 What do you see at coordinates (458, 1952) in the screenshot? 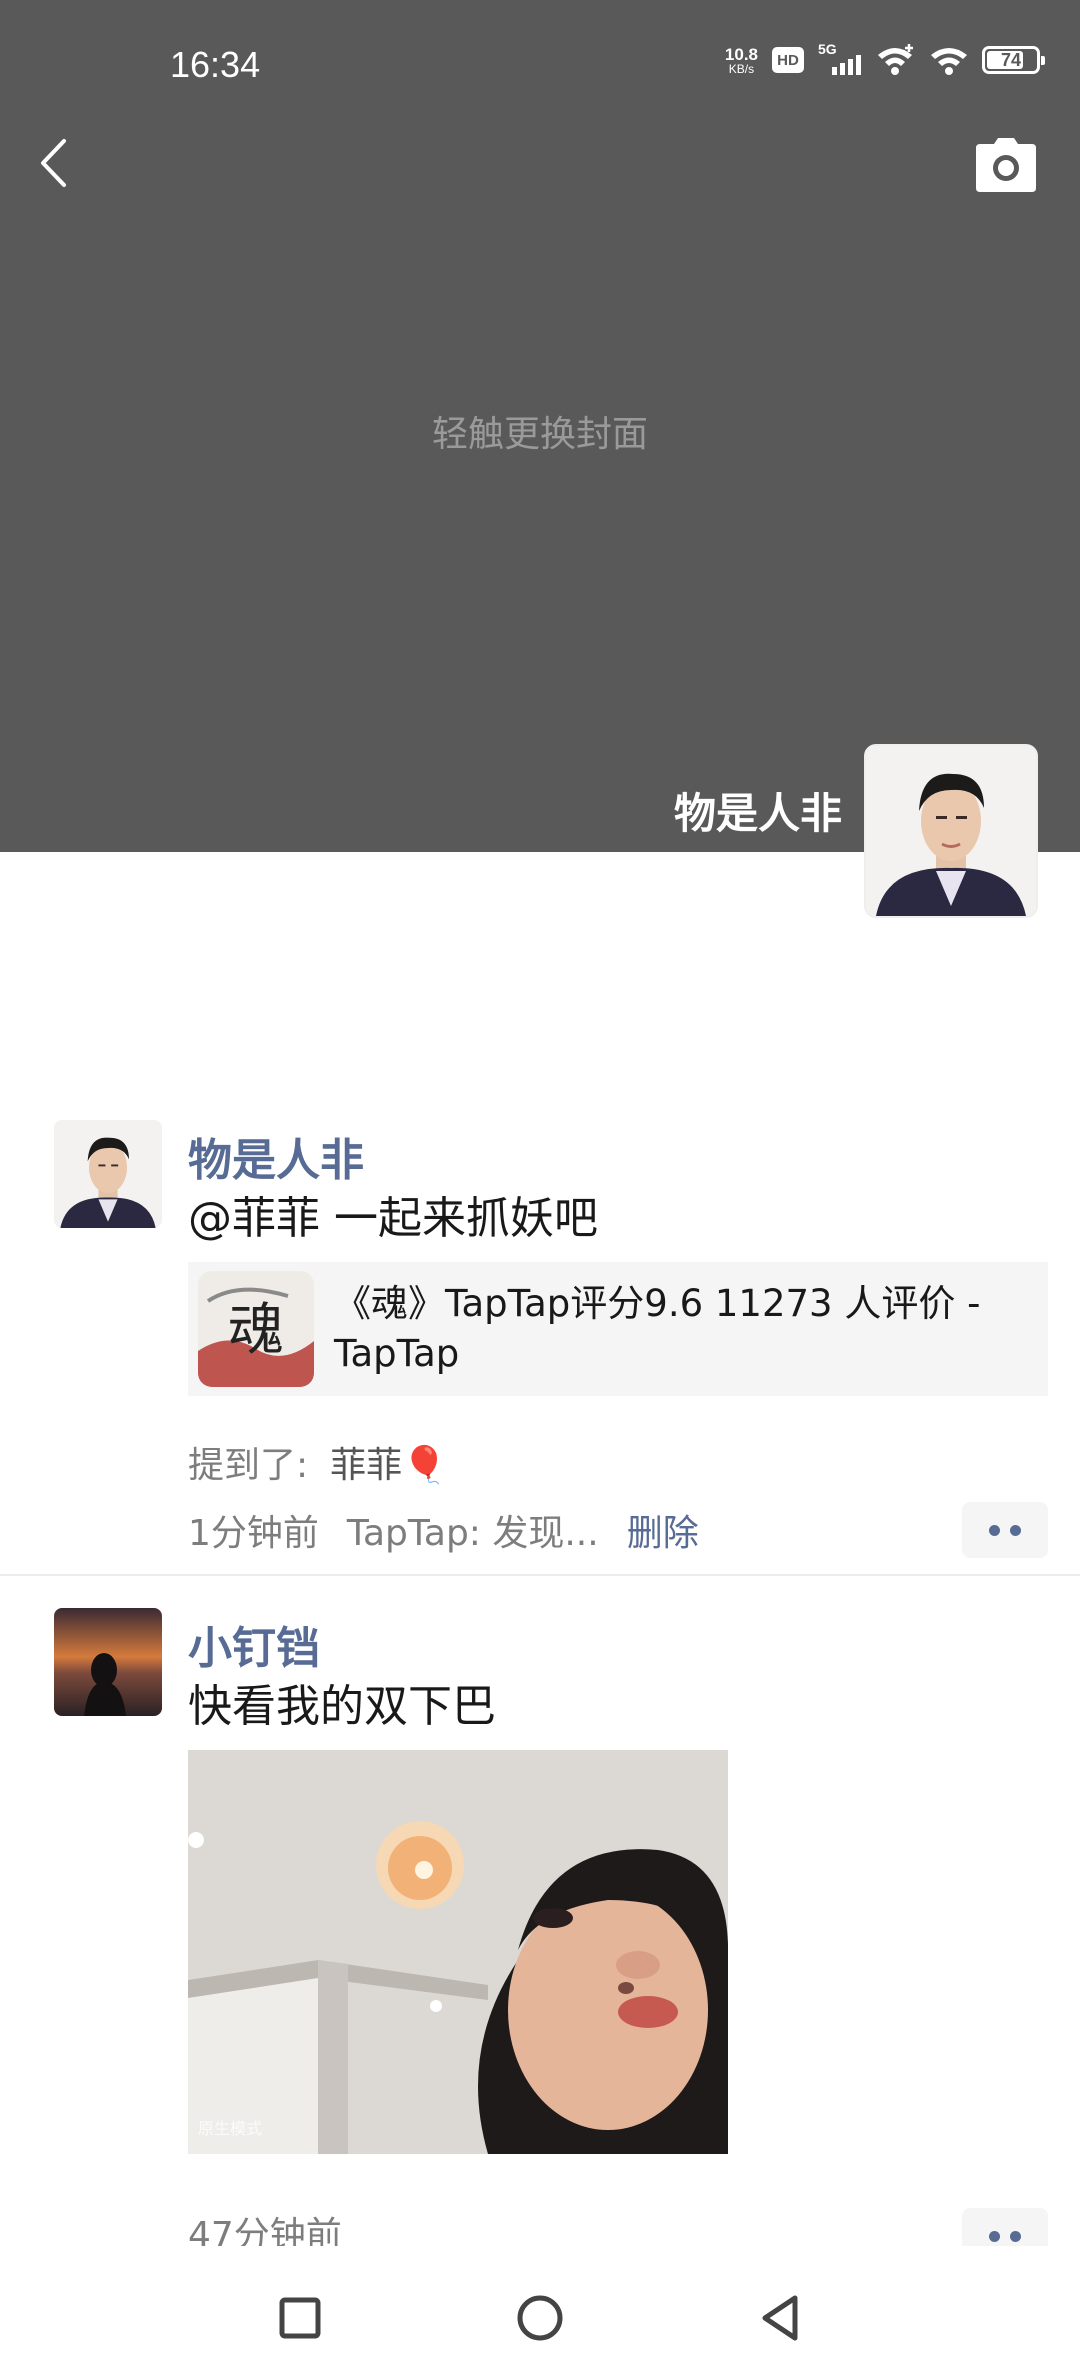
I see `post-photo: 原生模式` at bounding box center [458, 1952].